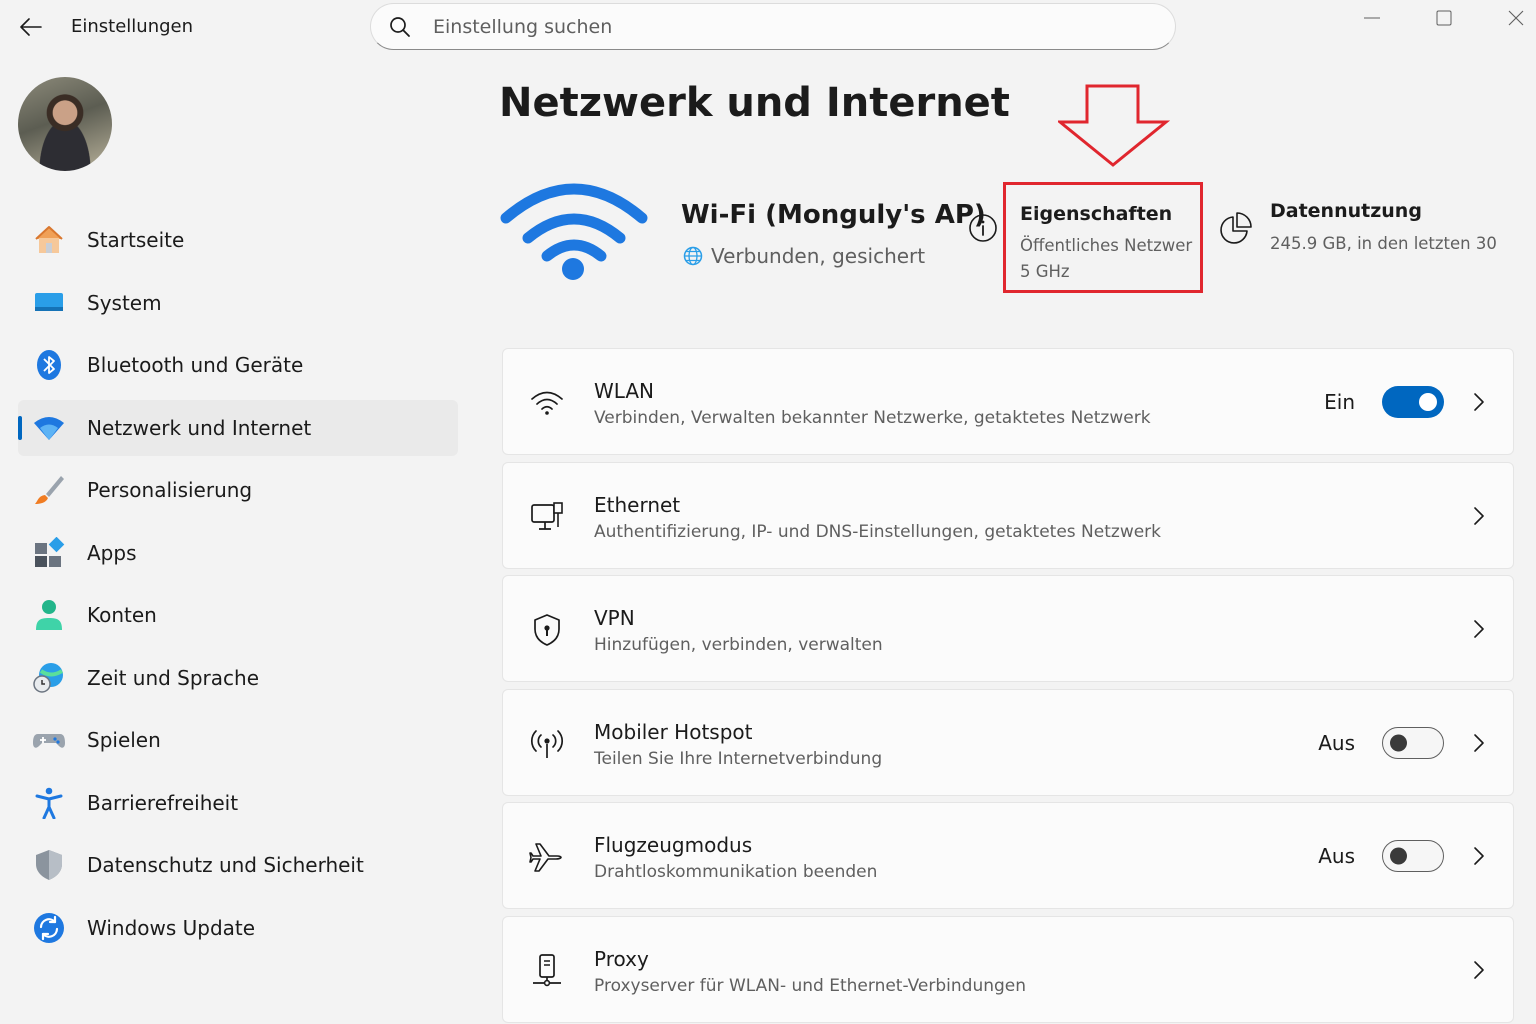  Describe the element at coordinates (49, 552) in the screenshot. I see `apps-icon` at that location.